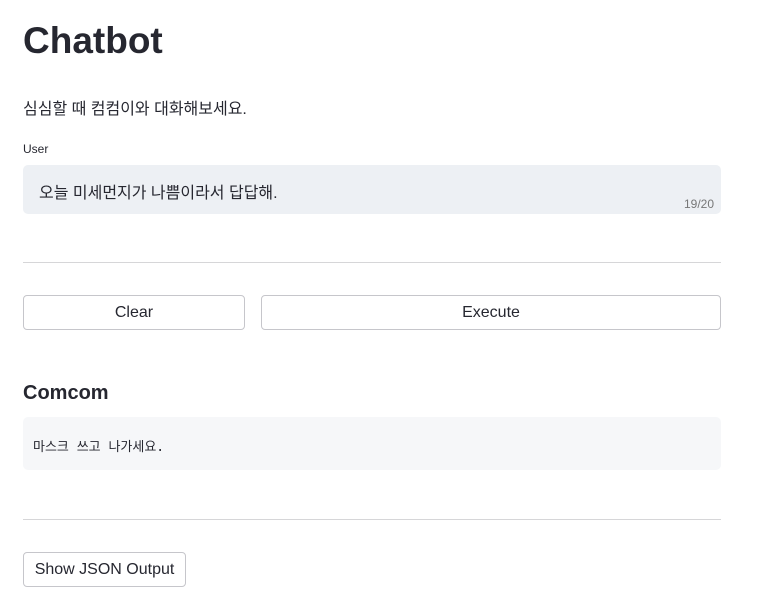 The height and width of the screenshot is (603, 766). What do you see at coordinates (491, 312) in the screenshot?
I see `execute-button: Execute` at bounding box center [491, 312].